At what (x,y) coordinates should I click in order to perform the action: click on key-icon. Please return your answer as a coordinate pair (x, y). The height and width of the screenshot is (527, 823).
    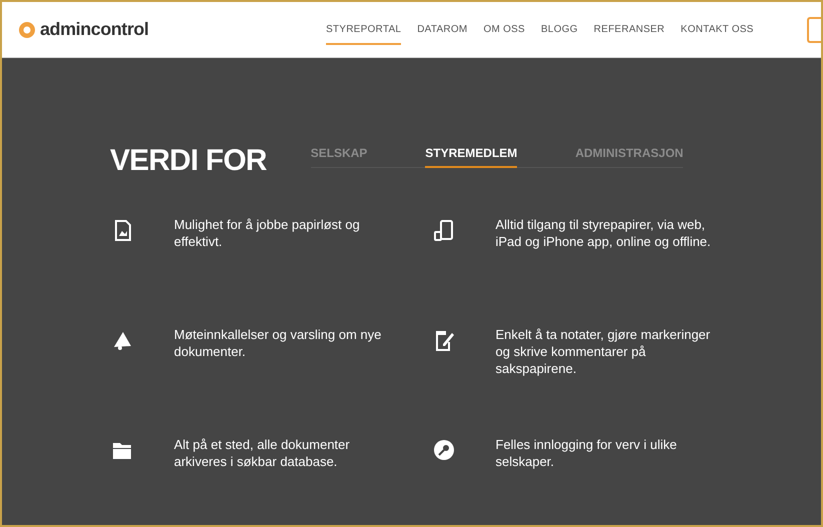
    Looking at the image, I should click on (444, 450).